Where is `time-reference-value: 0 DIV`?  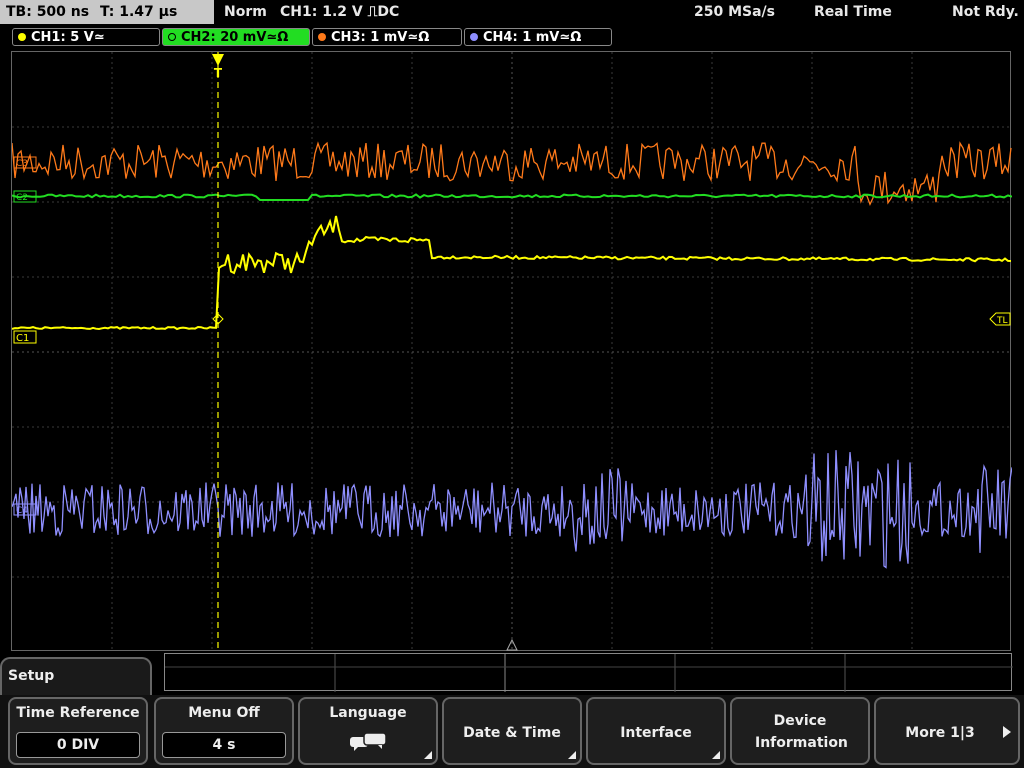
time-reference-value: 0 DIV is located at coordinates (78, 745).